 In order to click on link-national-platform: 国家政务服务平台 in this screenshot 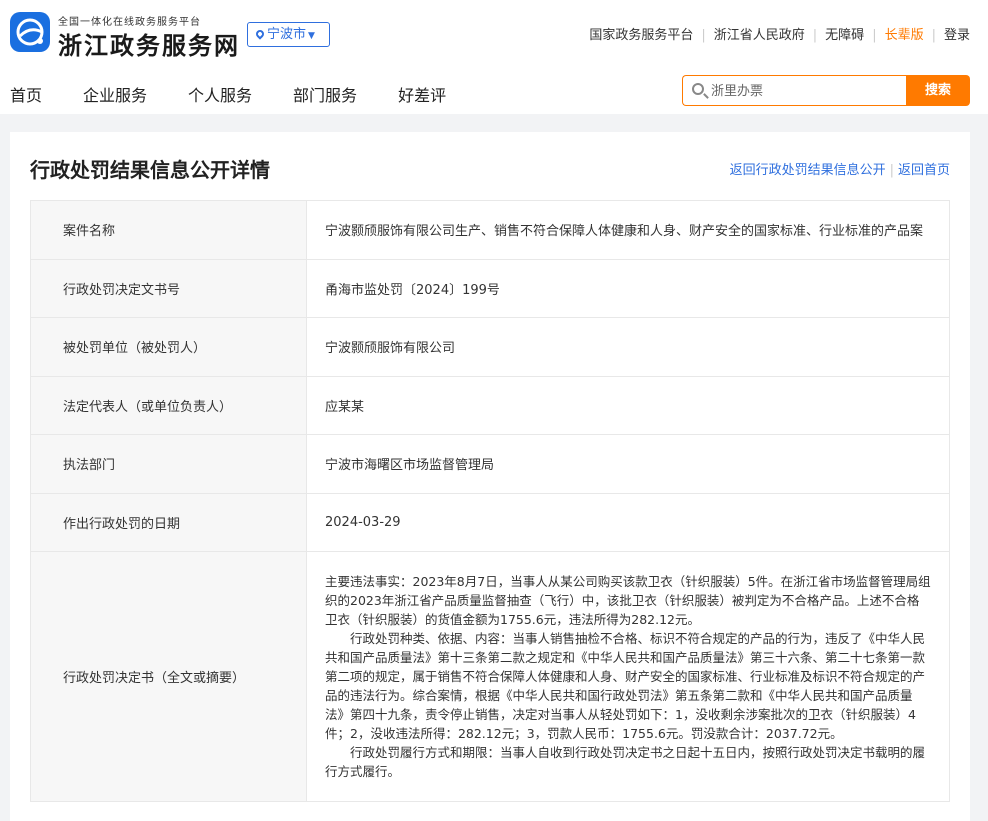, I will do `click(641, 35)`.